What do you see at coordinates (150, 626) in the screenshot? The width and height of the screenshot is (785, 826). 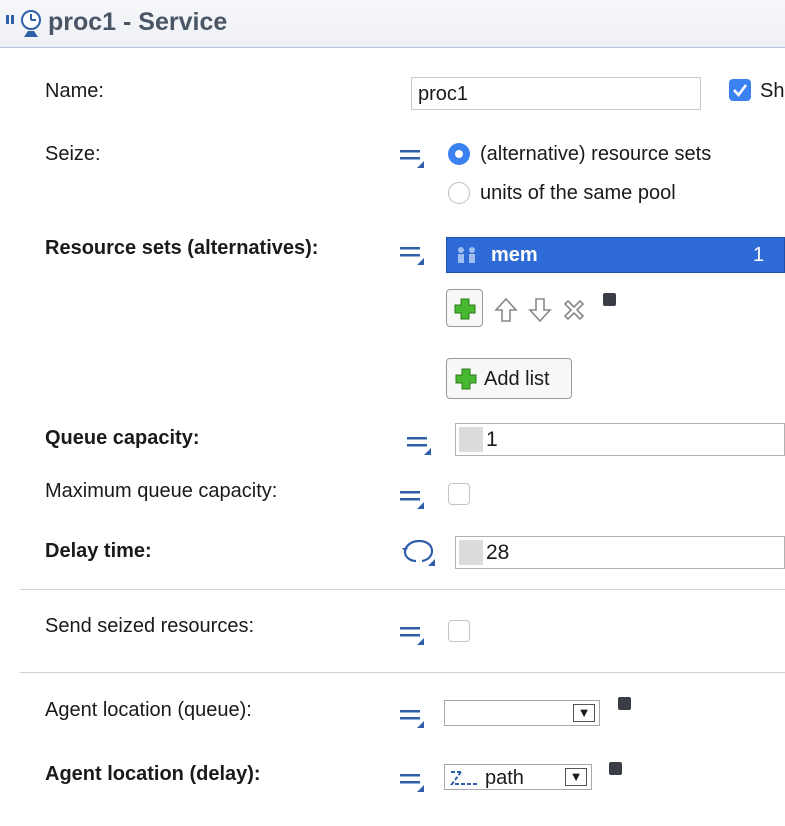 I see `send-seized-resources-label: Send seized resources:` at bounding box center [150, 626].